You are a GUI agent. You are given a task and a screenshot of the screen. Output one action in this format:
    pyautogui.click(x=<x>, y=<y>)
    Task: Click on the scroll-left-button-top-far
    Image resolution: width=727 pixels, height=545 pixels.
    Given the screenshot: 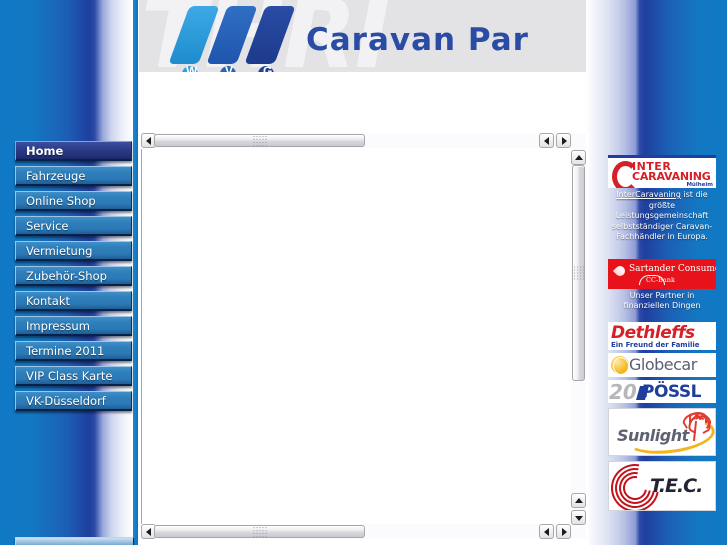 What is the action you would take?
    pyautogui.click(x=546, y=140)
    